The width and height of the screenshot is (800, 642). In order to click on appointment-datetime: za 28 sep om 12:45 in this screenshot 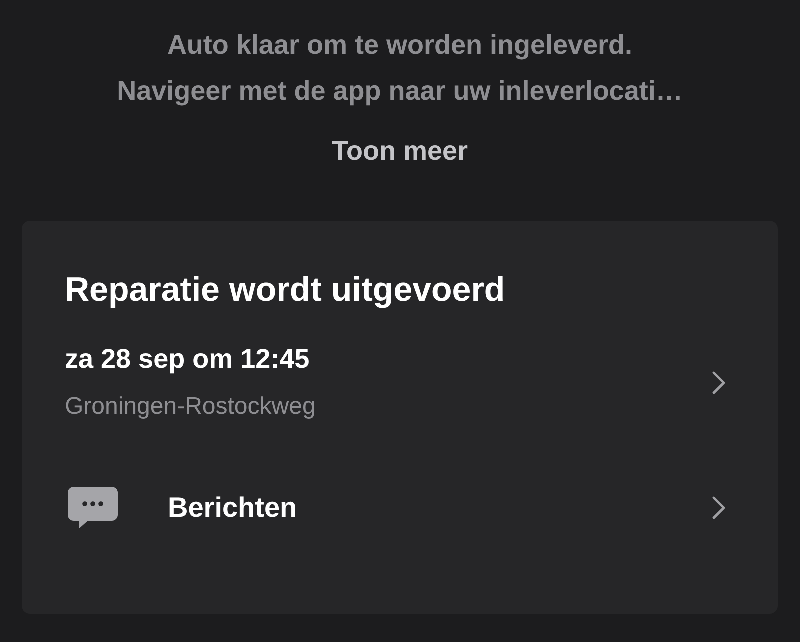, I will do `click(188, 359)`.